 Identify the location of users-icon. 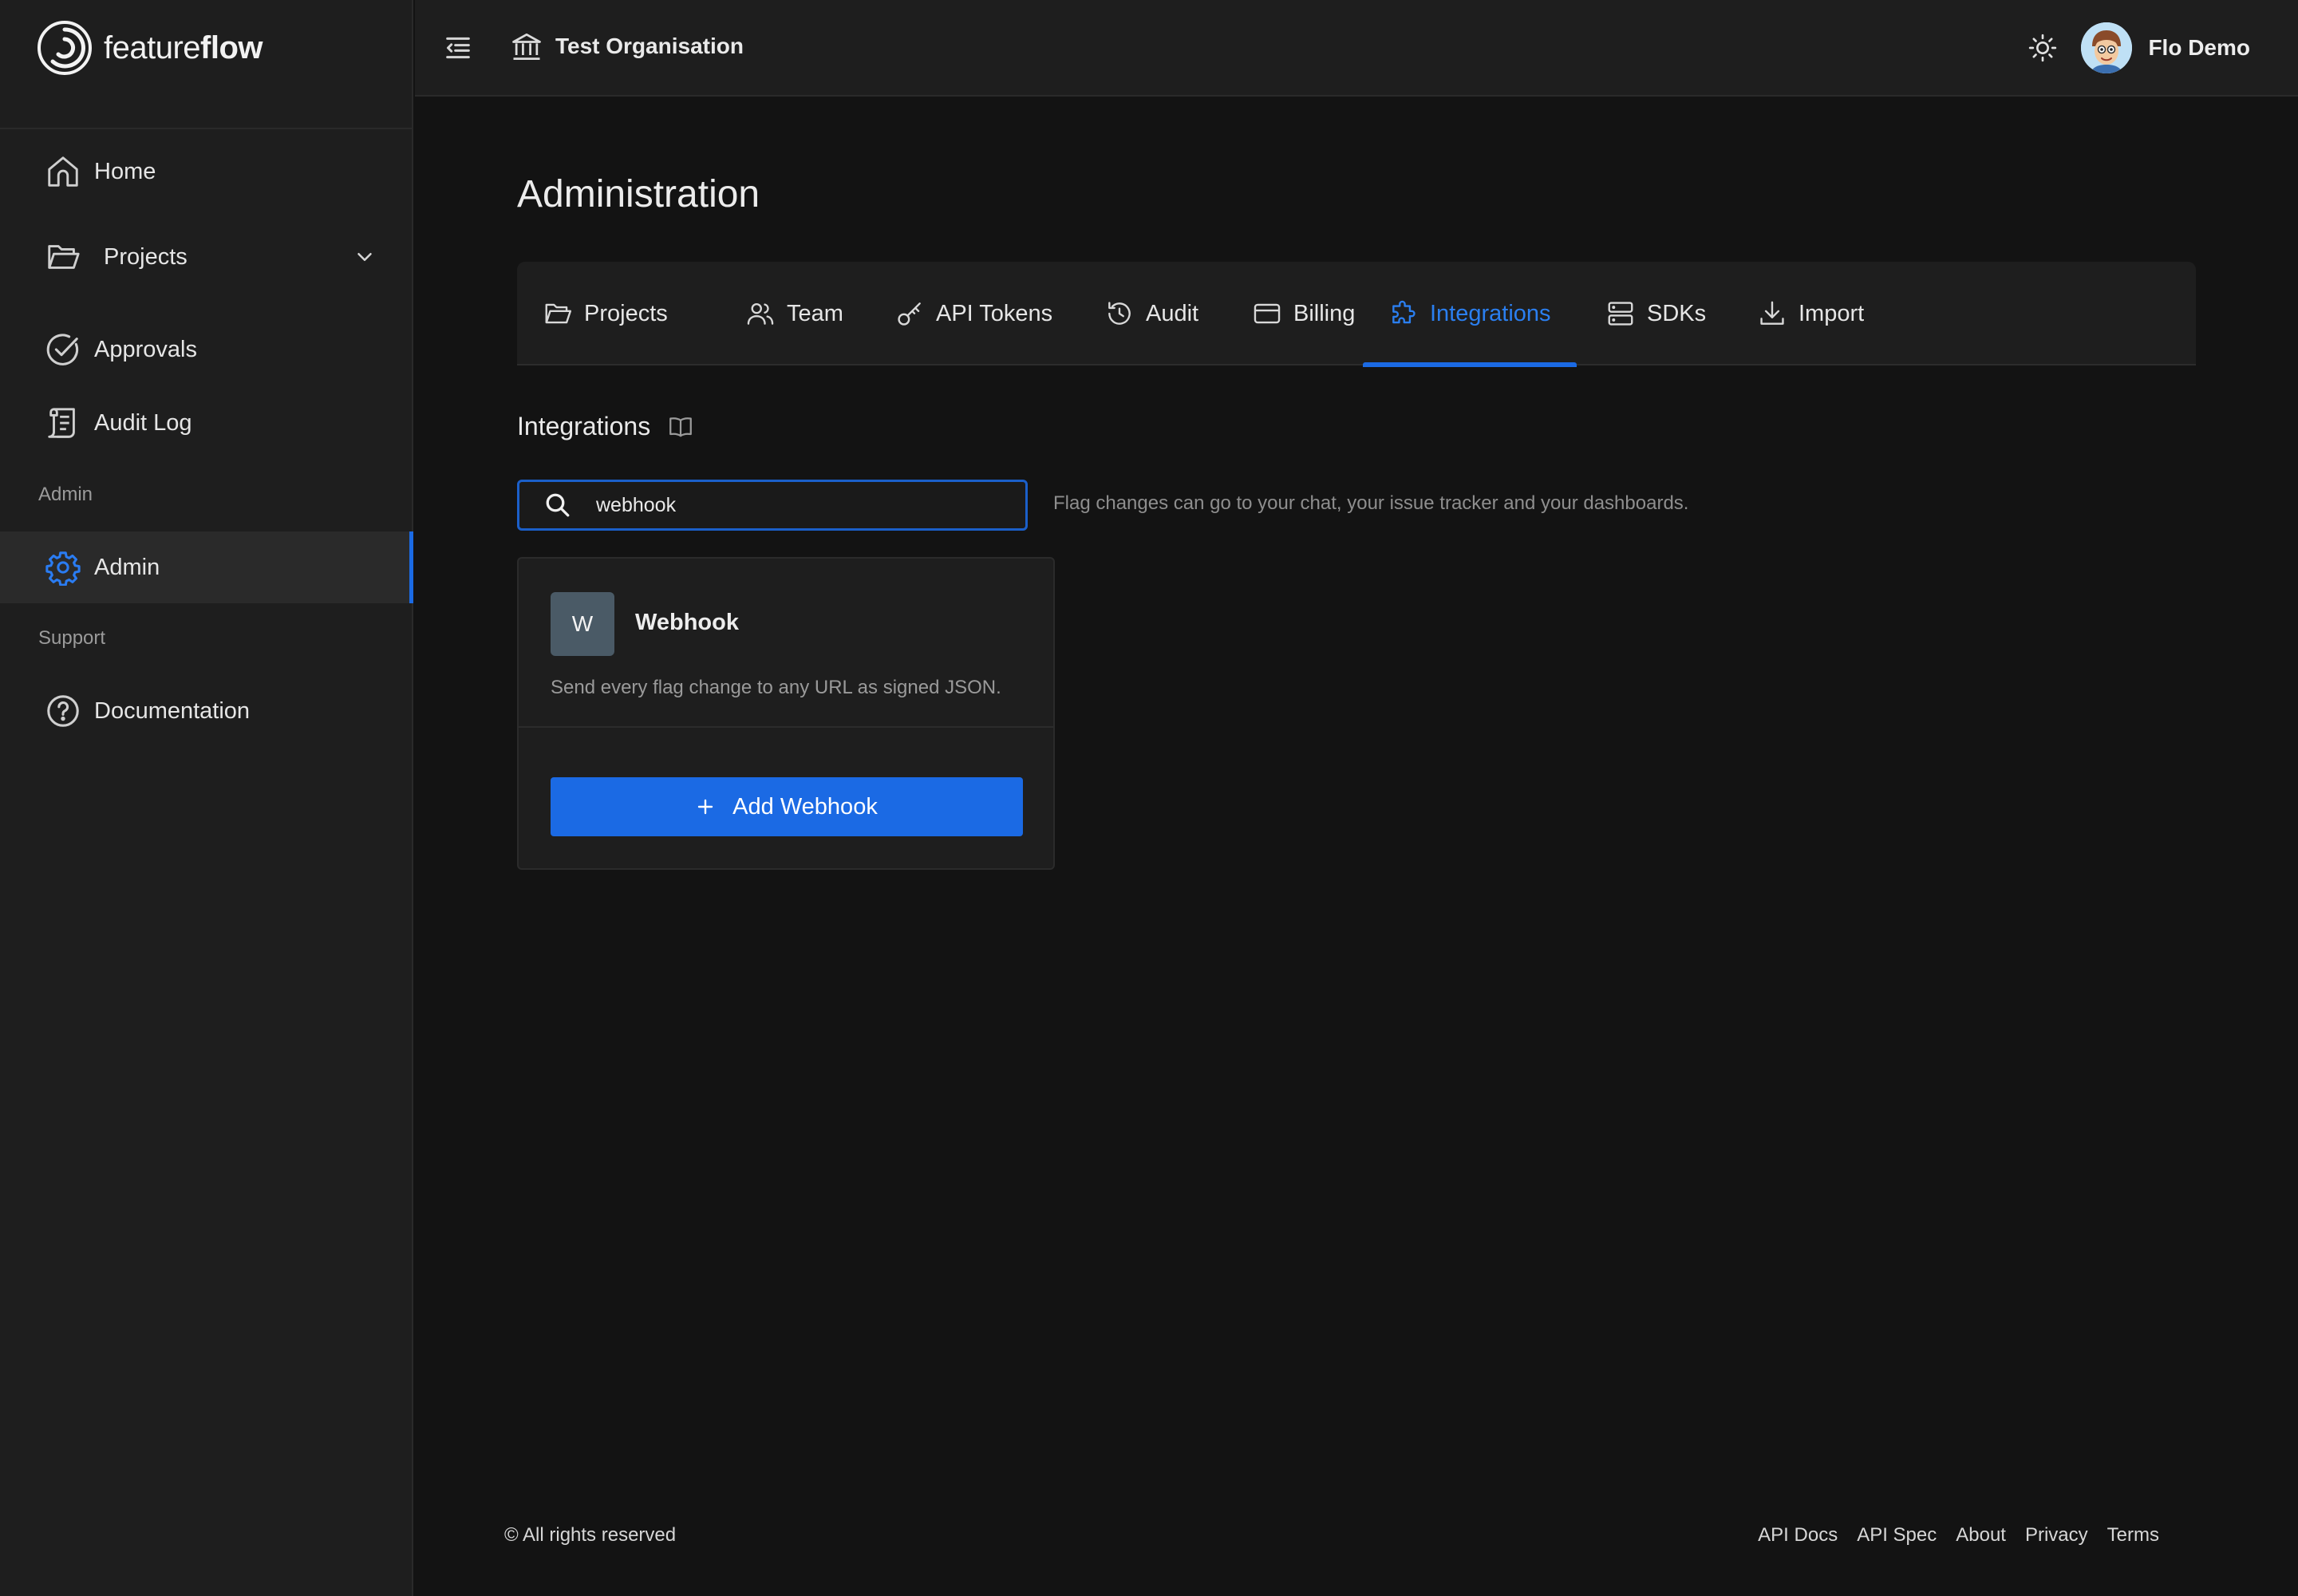
(761, 313).